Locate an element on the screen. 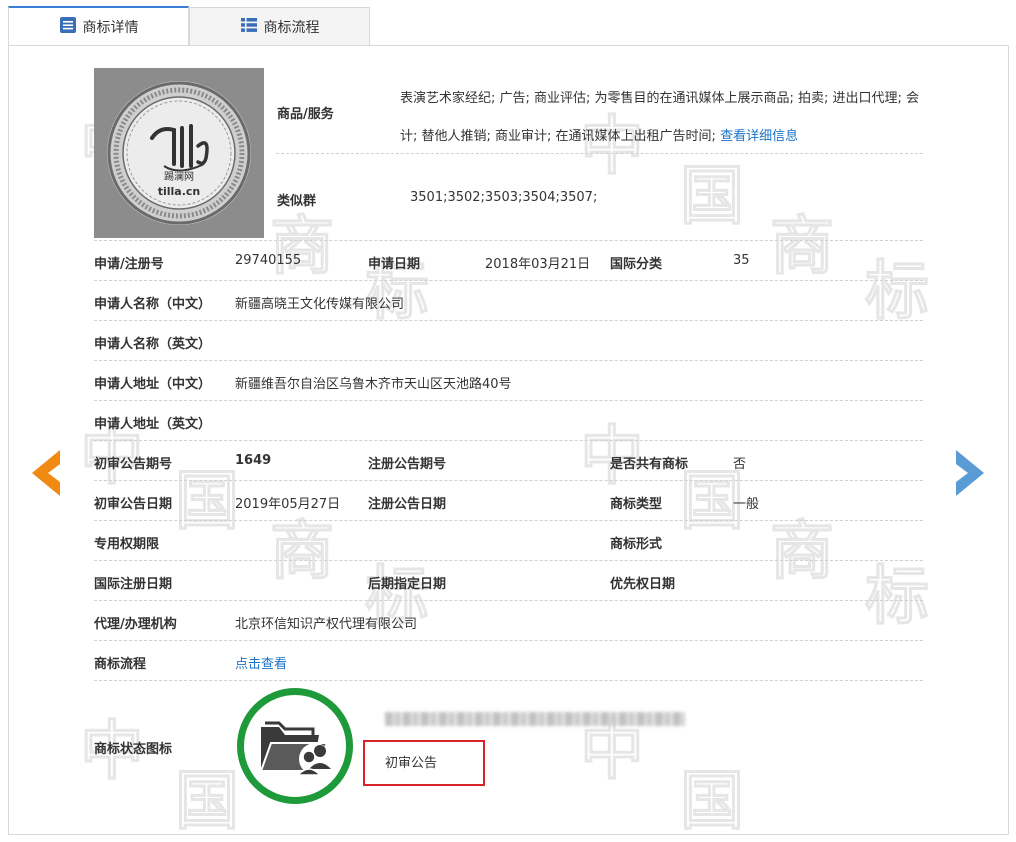 The width and height of the screenshot is (1016, 842). status-icon-label: 商标状态图标 is located at coordinates (133, 749).